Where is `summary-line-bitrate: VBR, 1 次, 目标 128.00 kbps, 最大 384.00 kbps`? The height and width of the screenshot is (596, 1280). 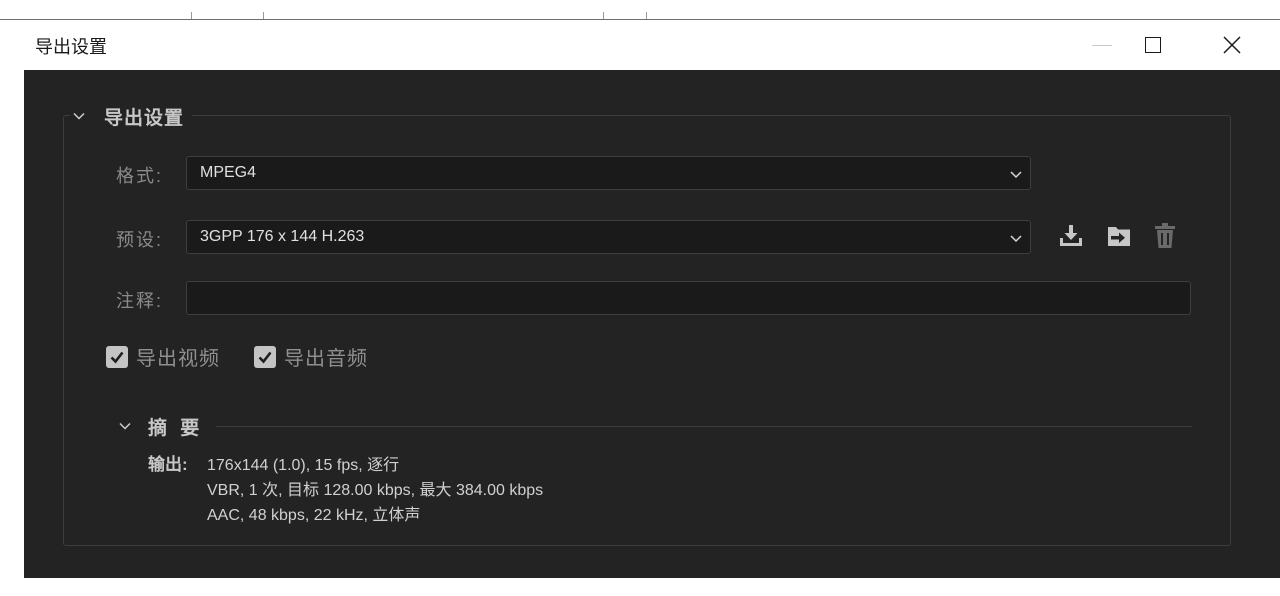 summary-line-bitrate: VBR, 1 次, 目标 128.00 kbps, 最大 384.00 kbps is located at coordinates (375, 490).